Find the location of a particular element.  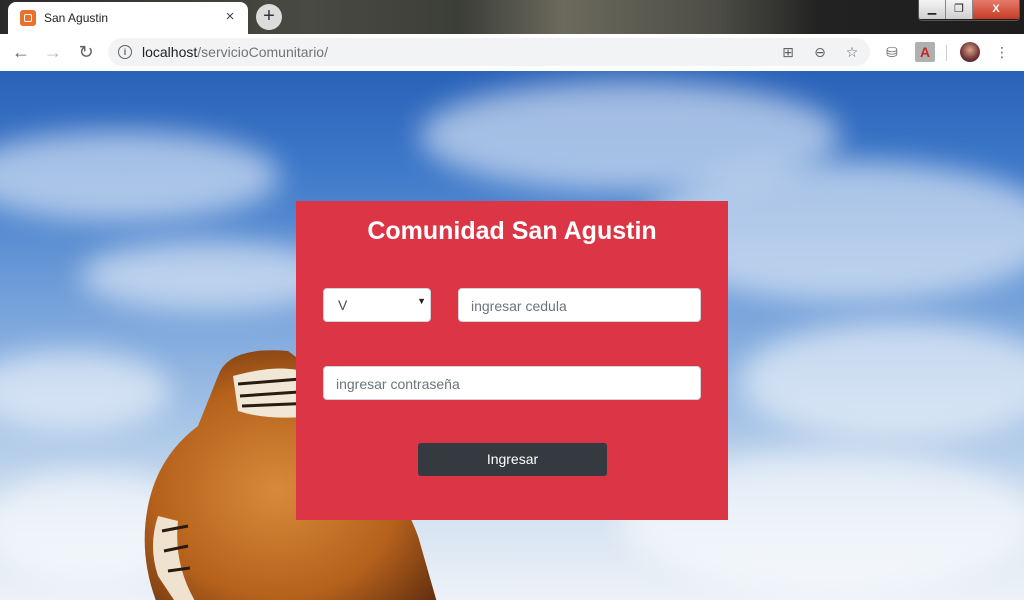

new-tab-button: + is located at coordinates (269, 17).